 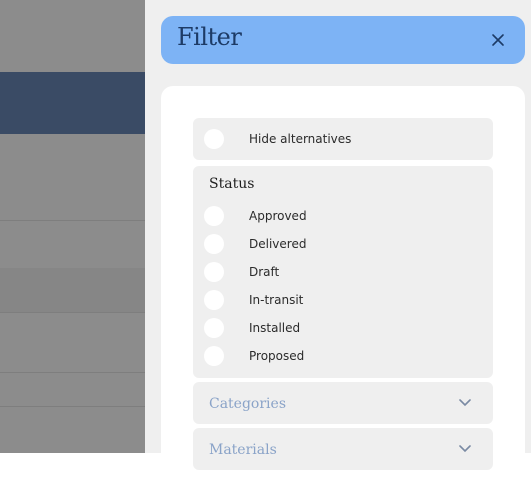 What do you see at coordinates (343, 40) in the screenshot?
I see `filter-header: Filter` at bounding box center [343, 40].